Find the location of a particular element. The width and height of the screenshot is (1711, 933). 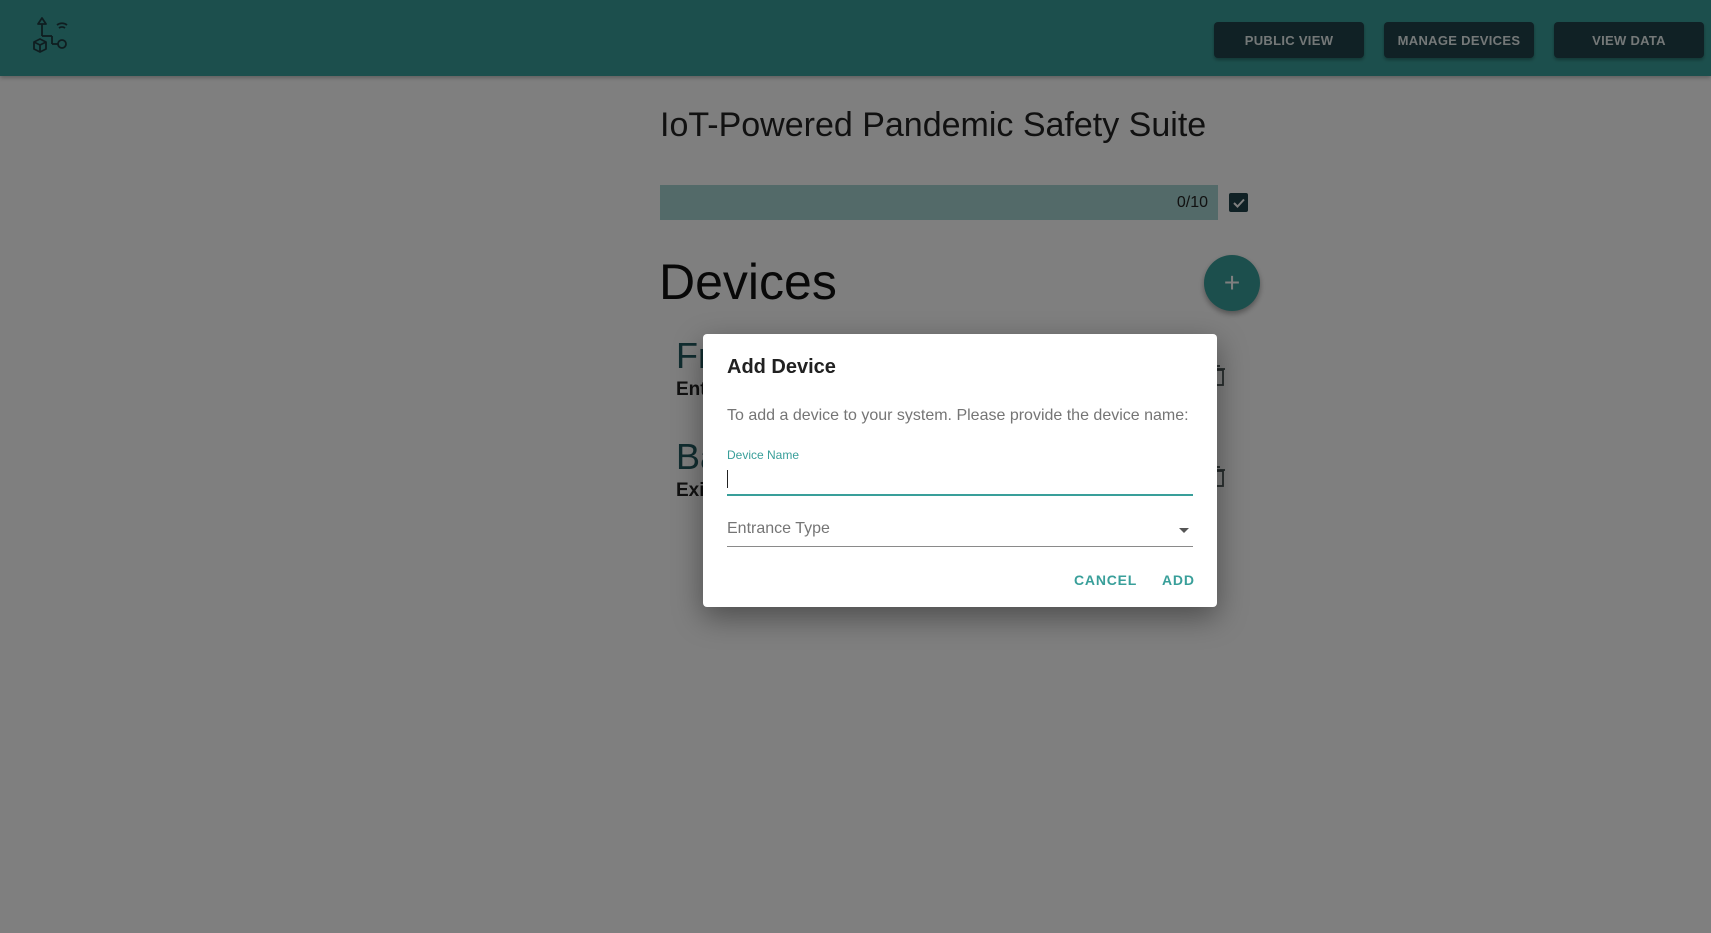

entrance-type-select: Entrance Type is located at coordinates (960, 531).